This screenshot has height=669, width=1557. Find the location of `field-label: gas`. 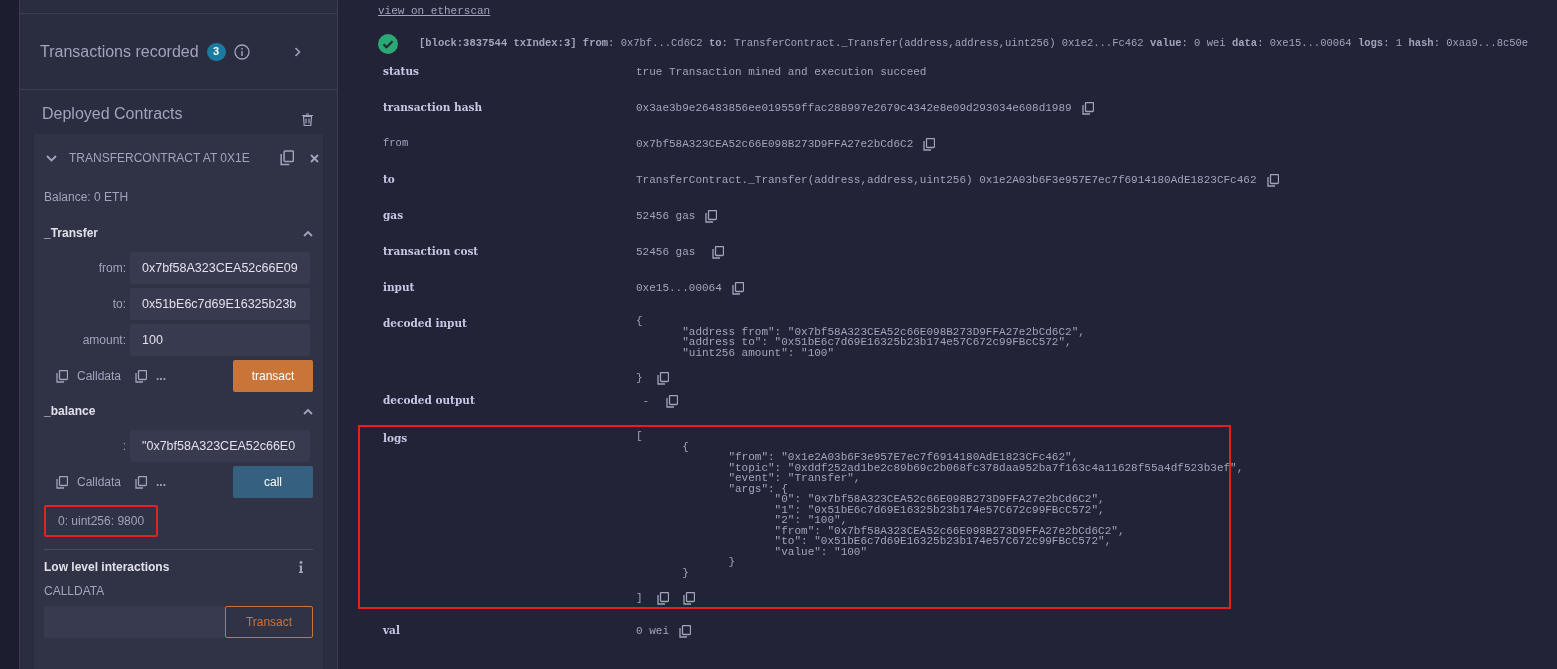

field-label: gas is located at coordinates (393, 215).